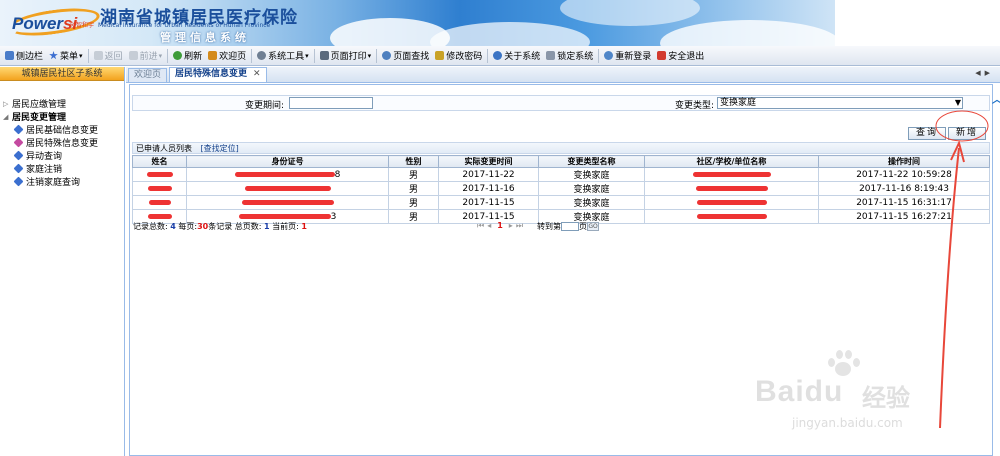 This screenshot has height=456, width=1000. I want to click on tree-node-fee-management: ▷ 居民应缴管理, so click(63, 104).